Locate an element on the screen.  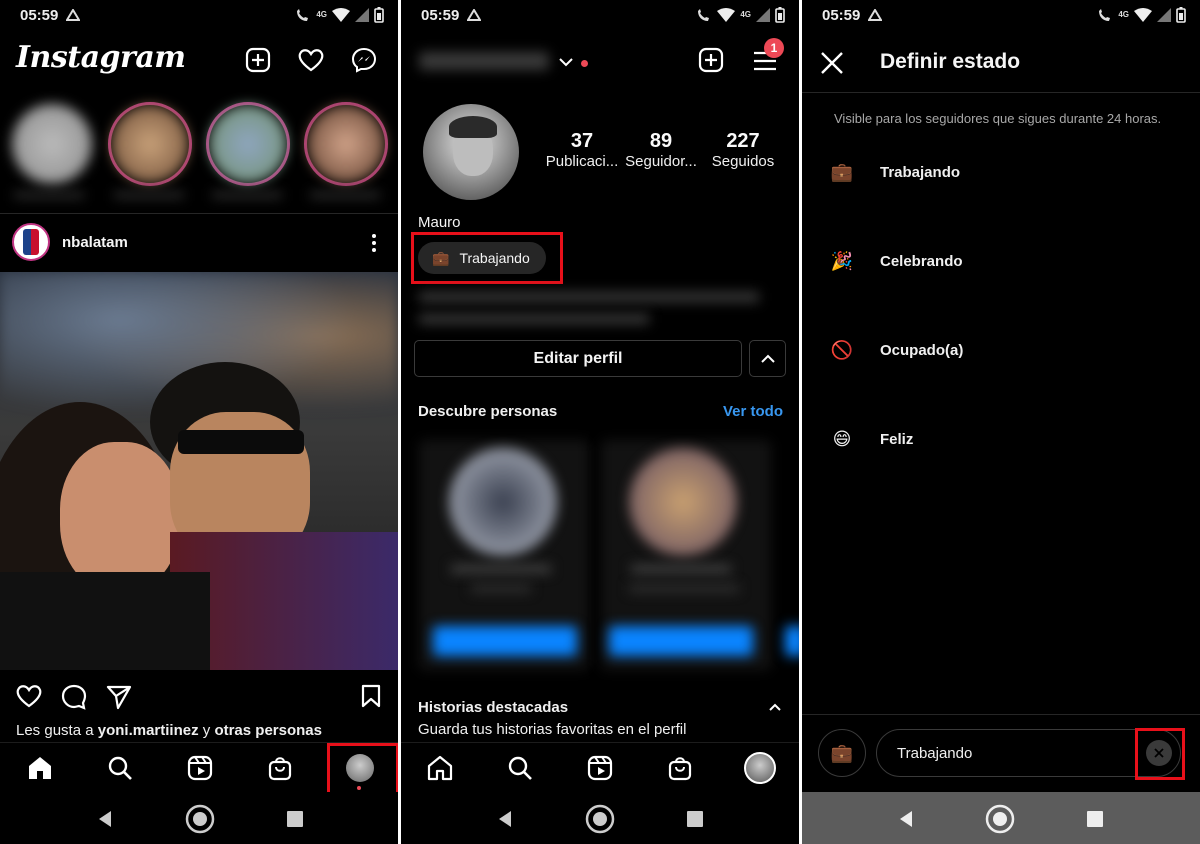
messenger-icon is located at coordinates (364, 60).